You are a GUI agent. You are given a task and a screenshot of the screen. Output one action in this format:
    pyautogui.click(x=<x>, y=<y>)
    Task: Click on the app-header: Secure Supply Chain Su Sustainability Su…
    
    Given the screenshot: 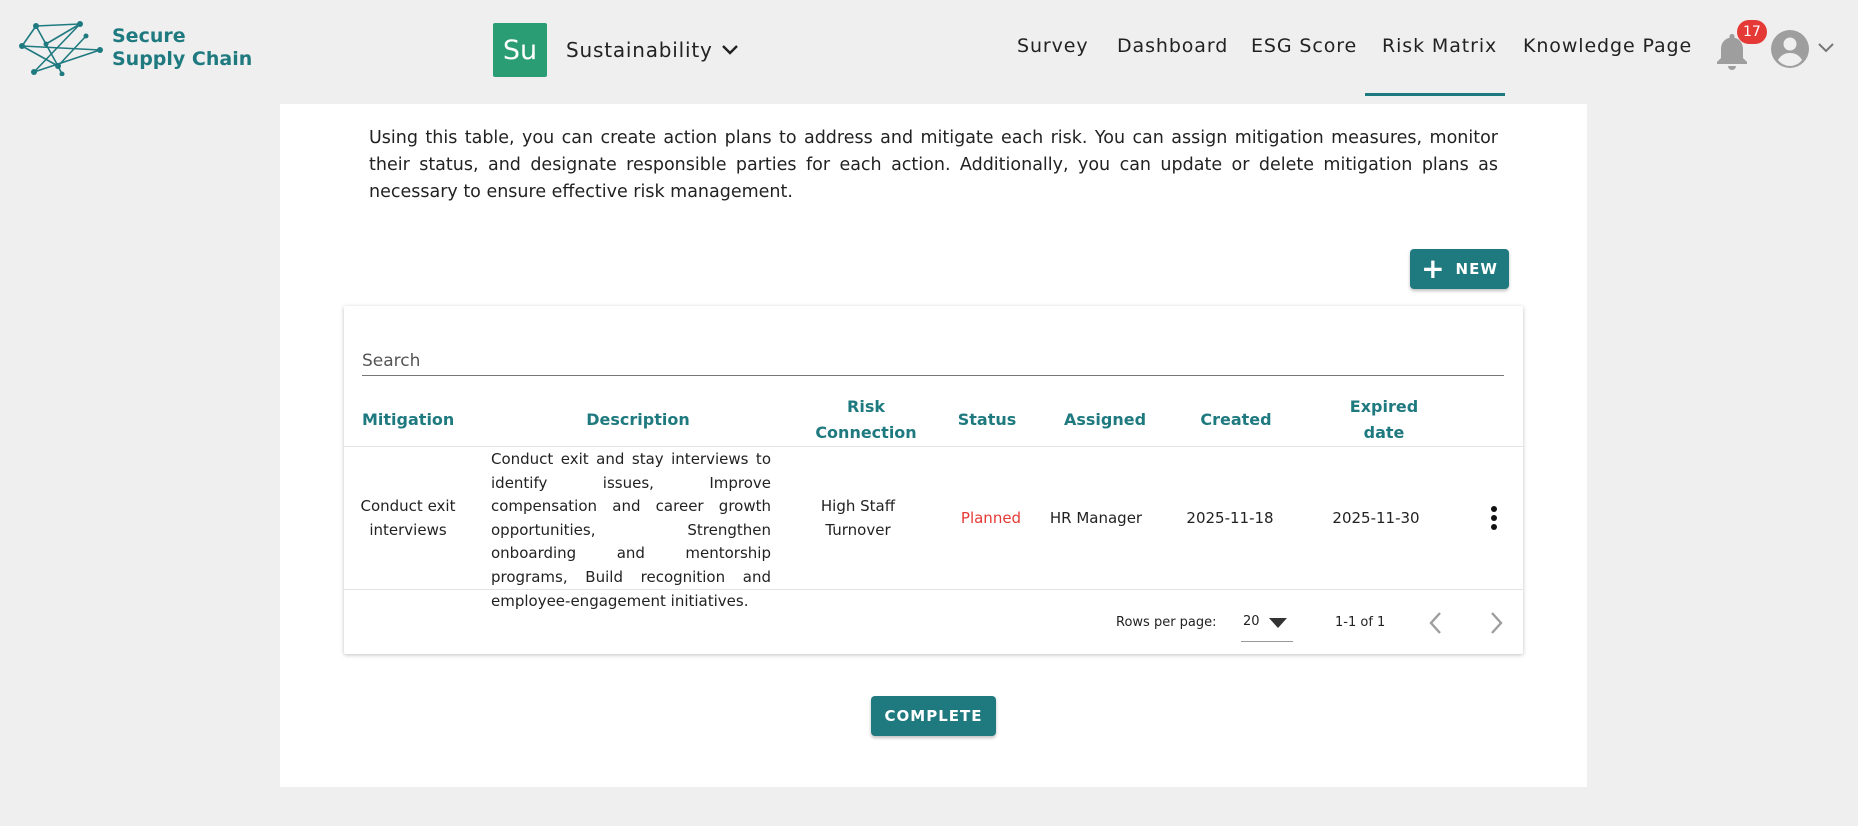 What is the action you would take?
    pyautogui.click(x=929, y=48)
    